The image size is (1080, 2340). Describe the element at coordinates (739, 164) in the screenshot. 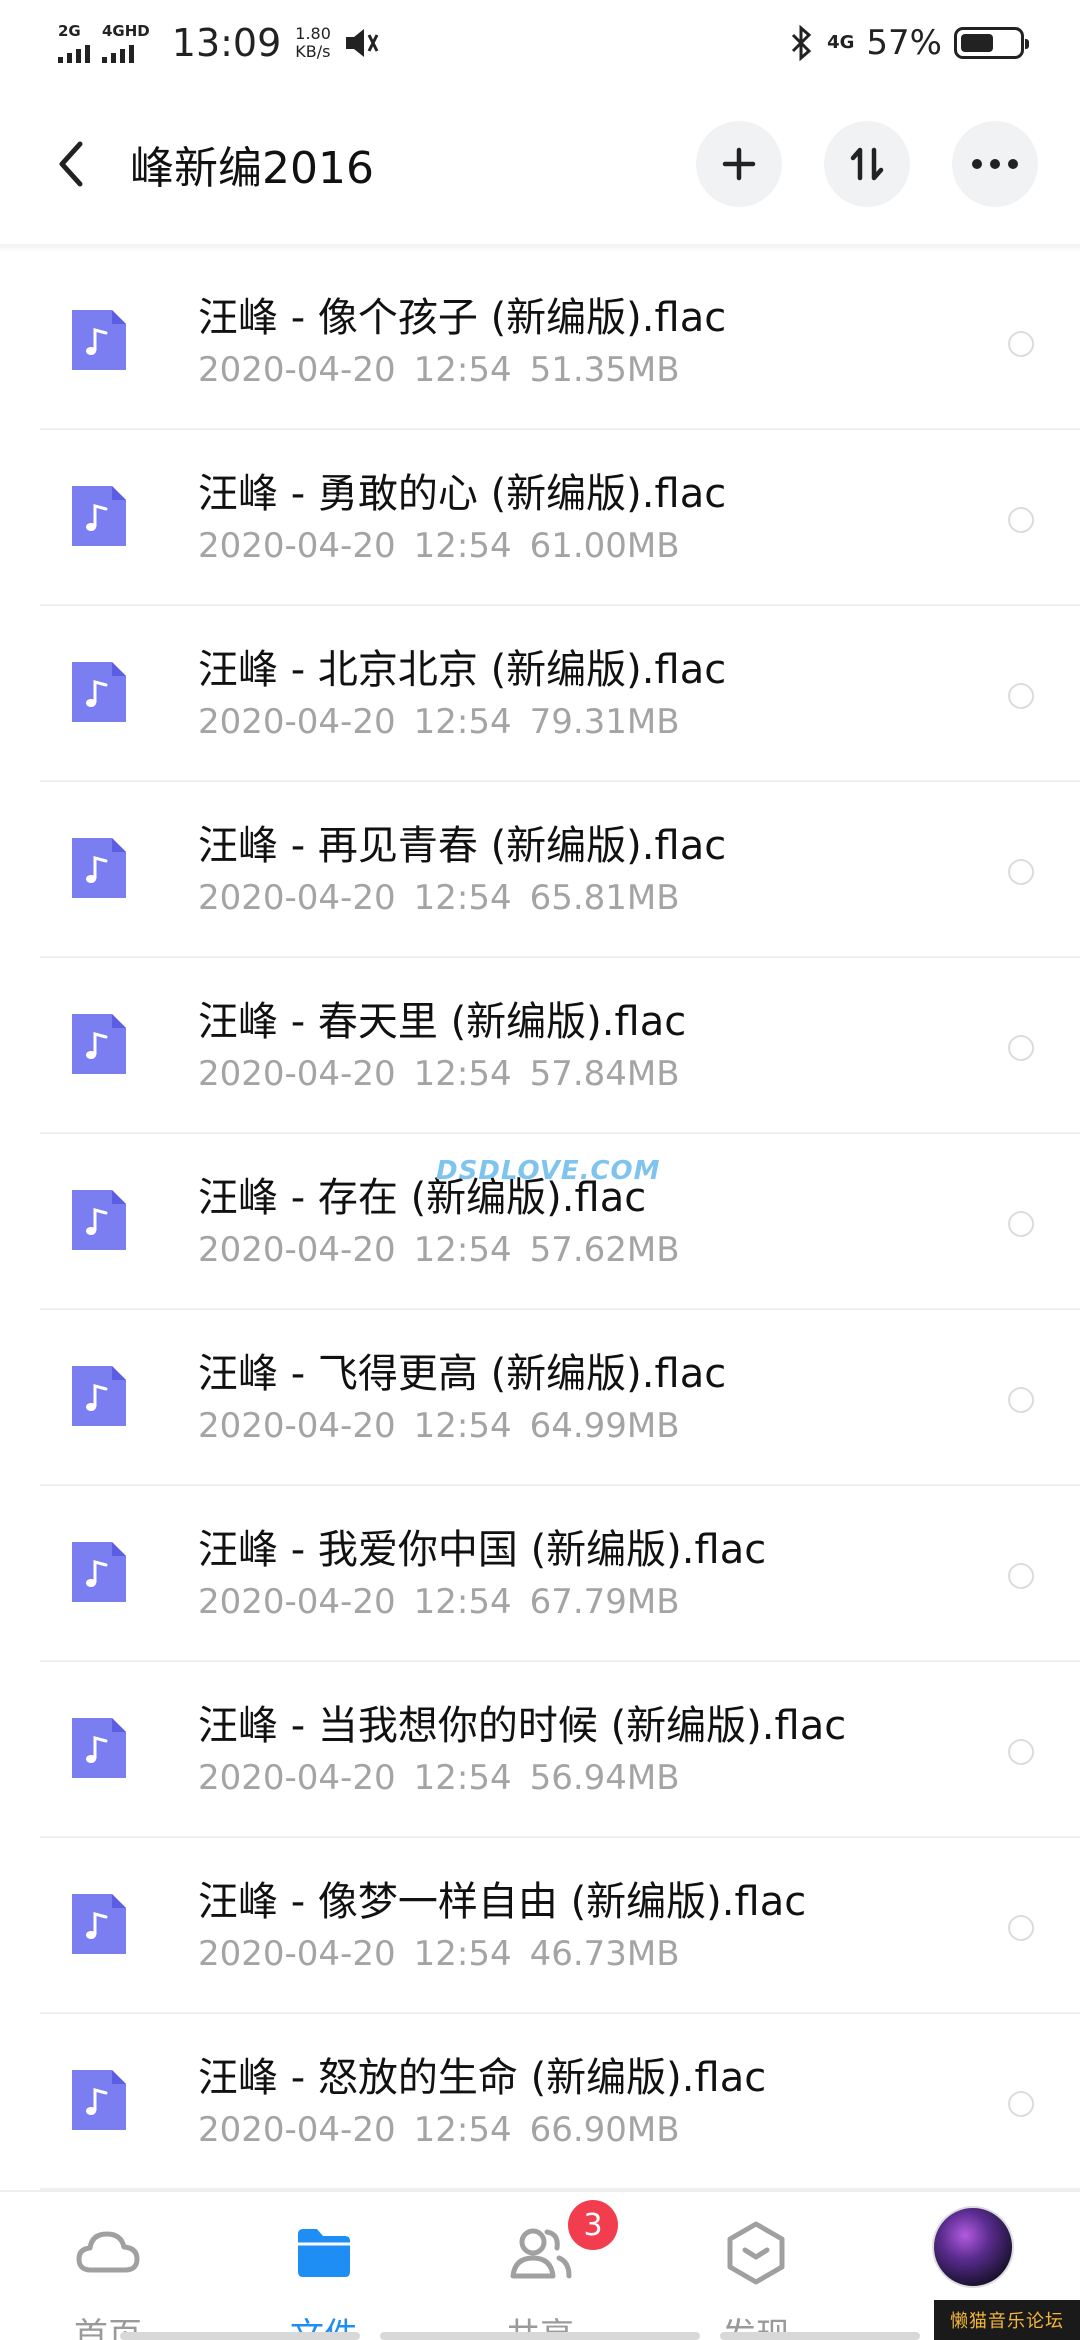

I see `add-button` at that location.